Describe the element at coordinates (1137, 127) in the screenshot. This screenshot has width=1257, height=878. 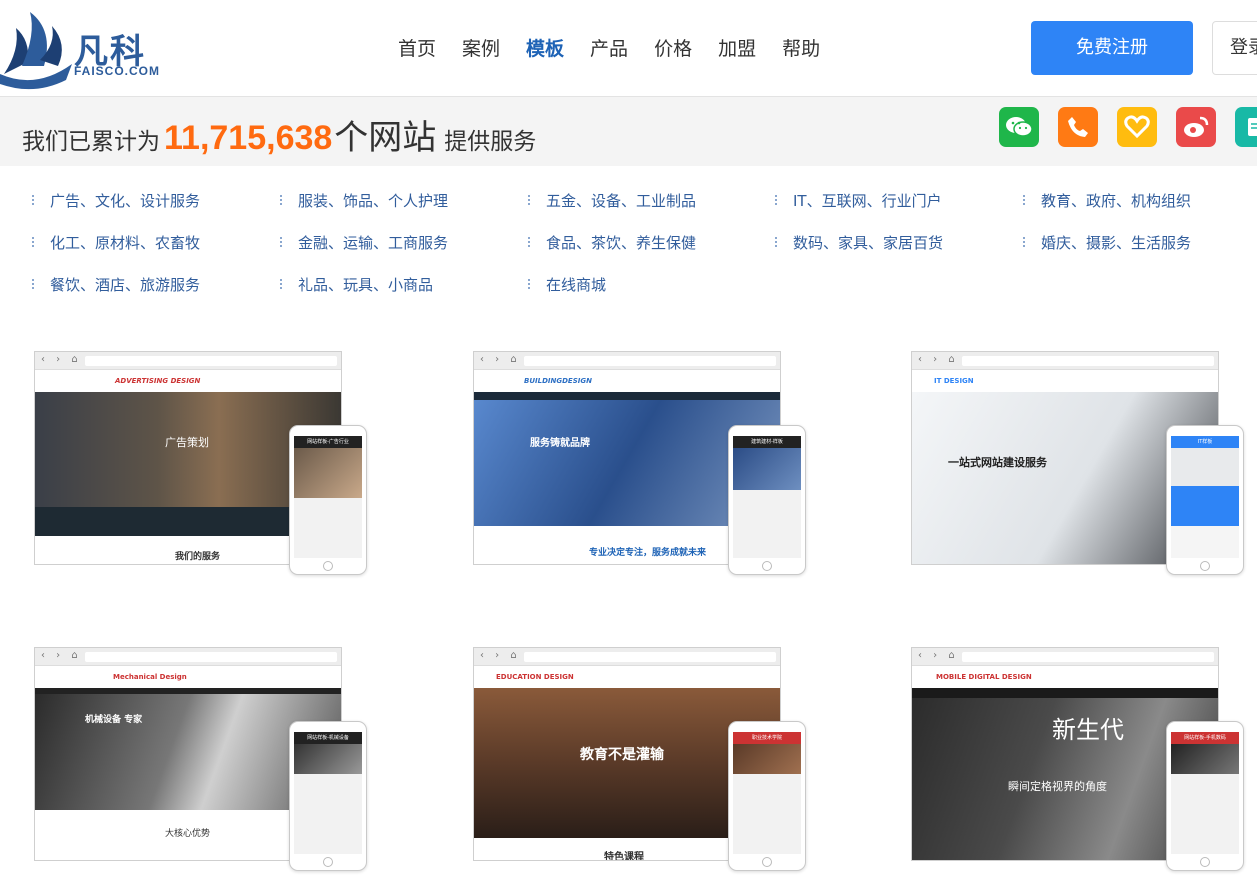
I see `favorite-heart-icon` at that location.